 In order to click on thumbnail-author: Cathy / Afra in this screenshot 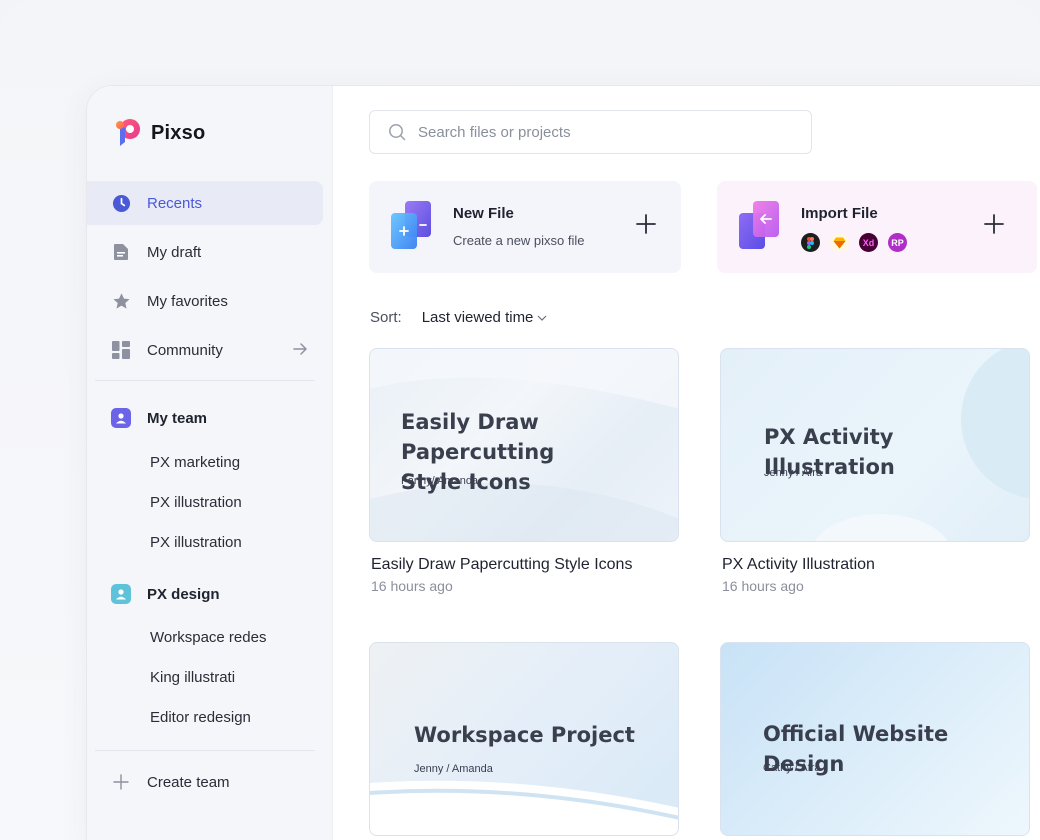, I will do `click(792, 768)`.